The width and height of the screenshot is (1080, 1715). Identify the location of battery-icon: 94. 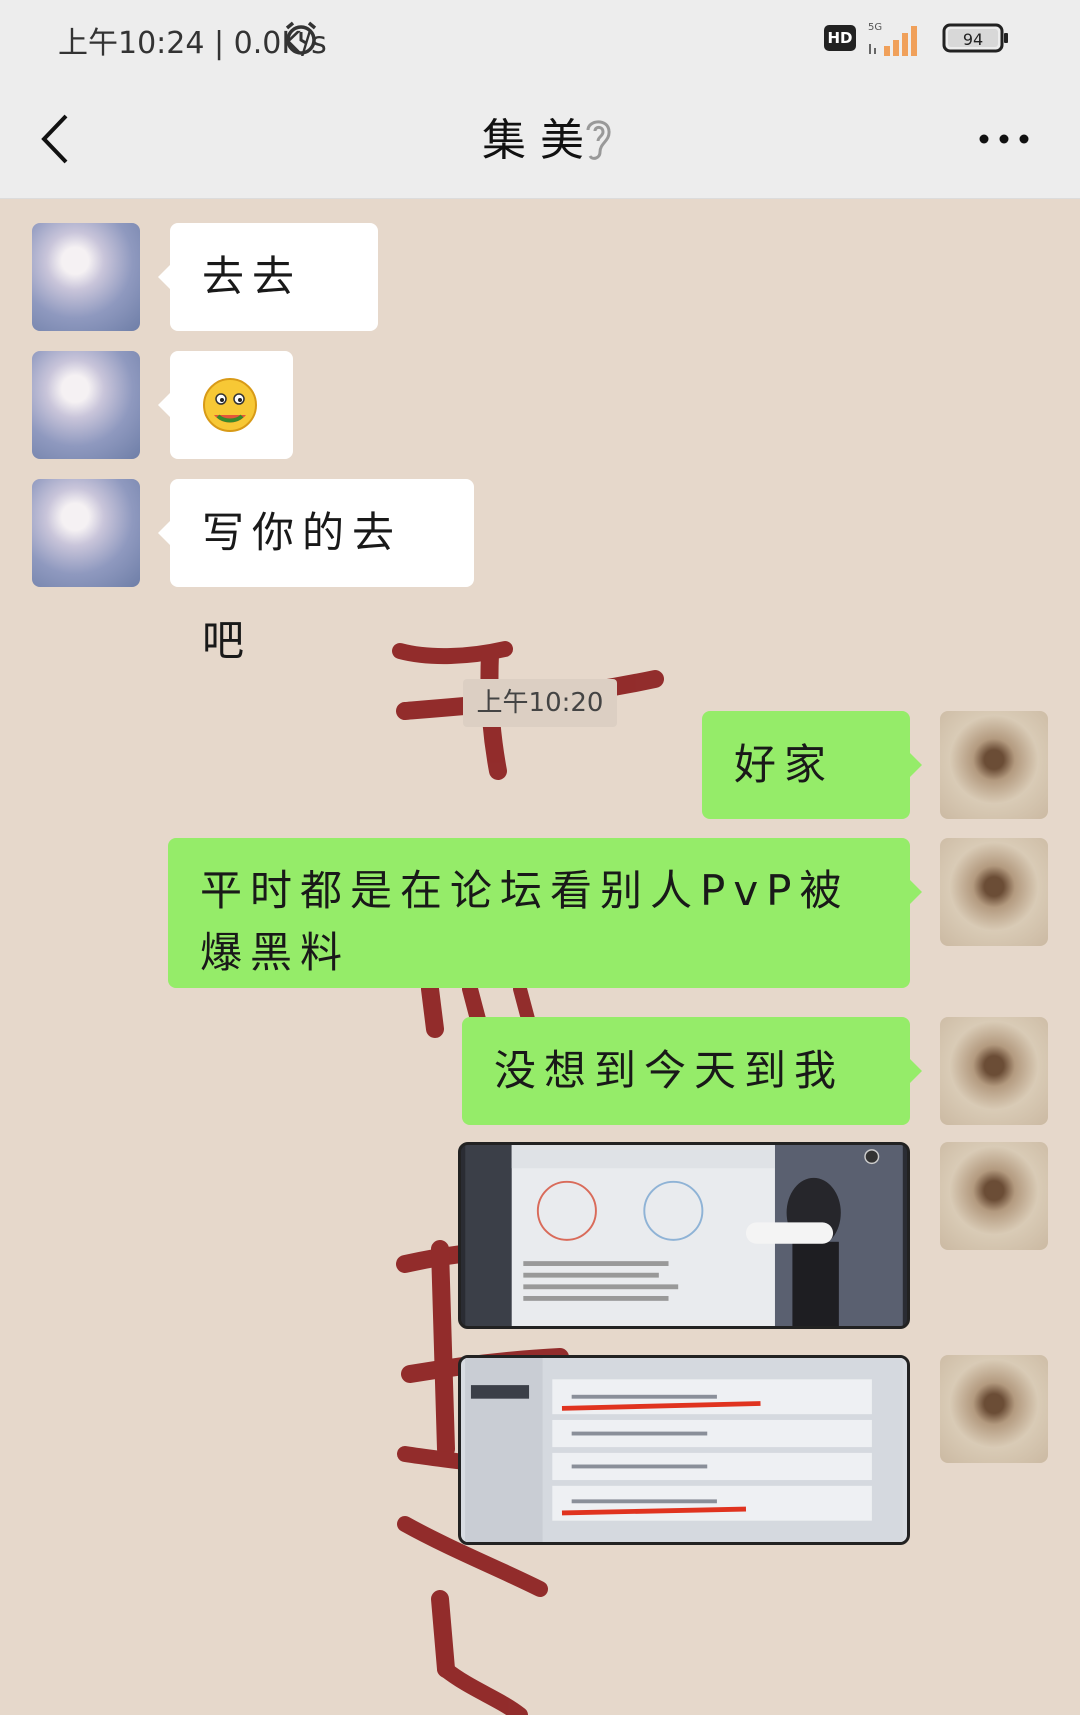
(975, 38).